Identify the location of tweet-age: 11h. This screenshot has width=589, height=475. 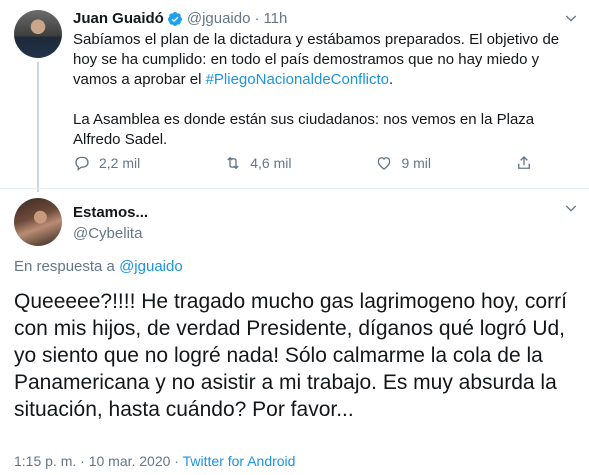
(275, 18).